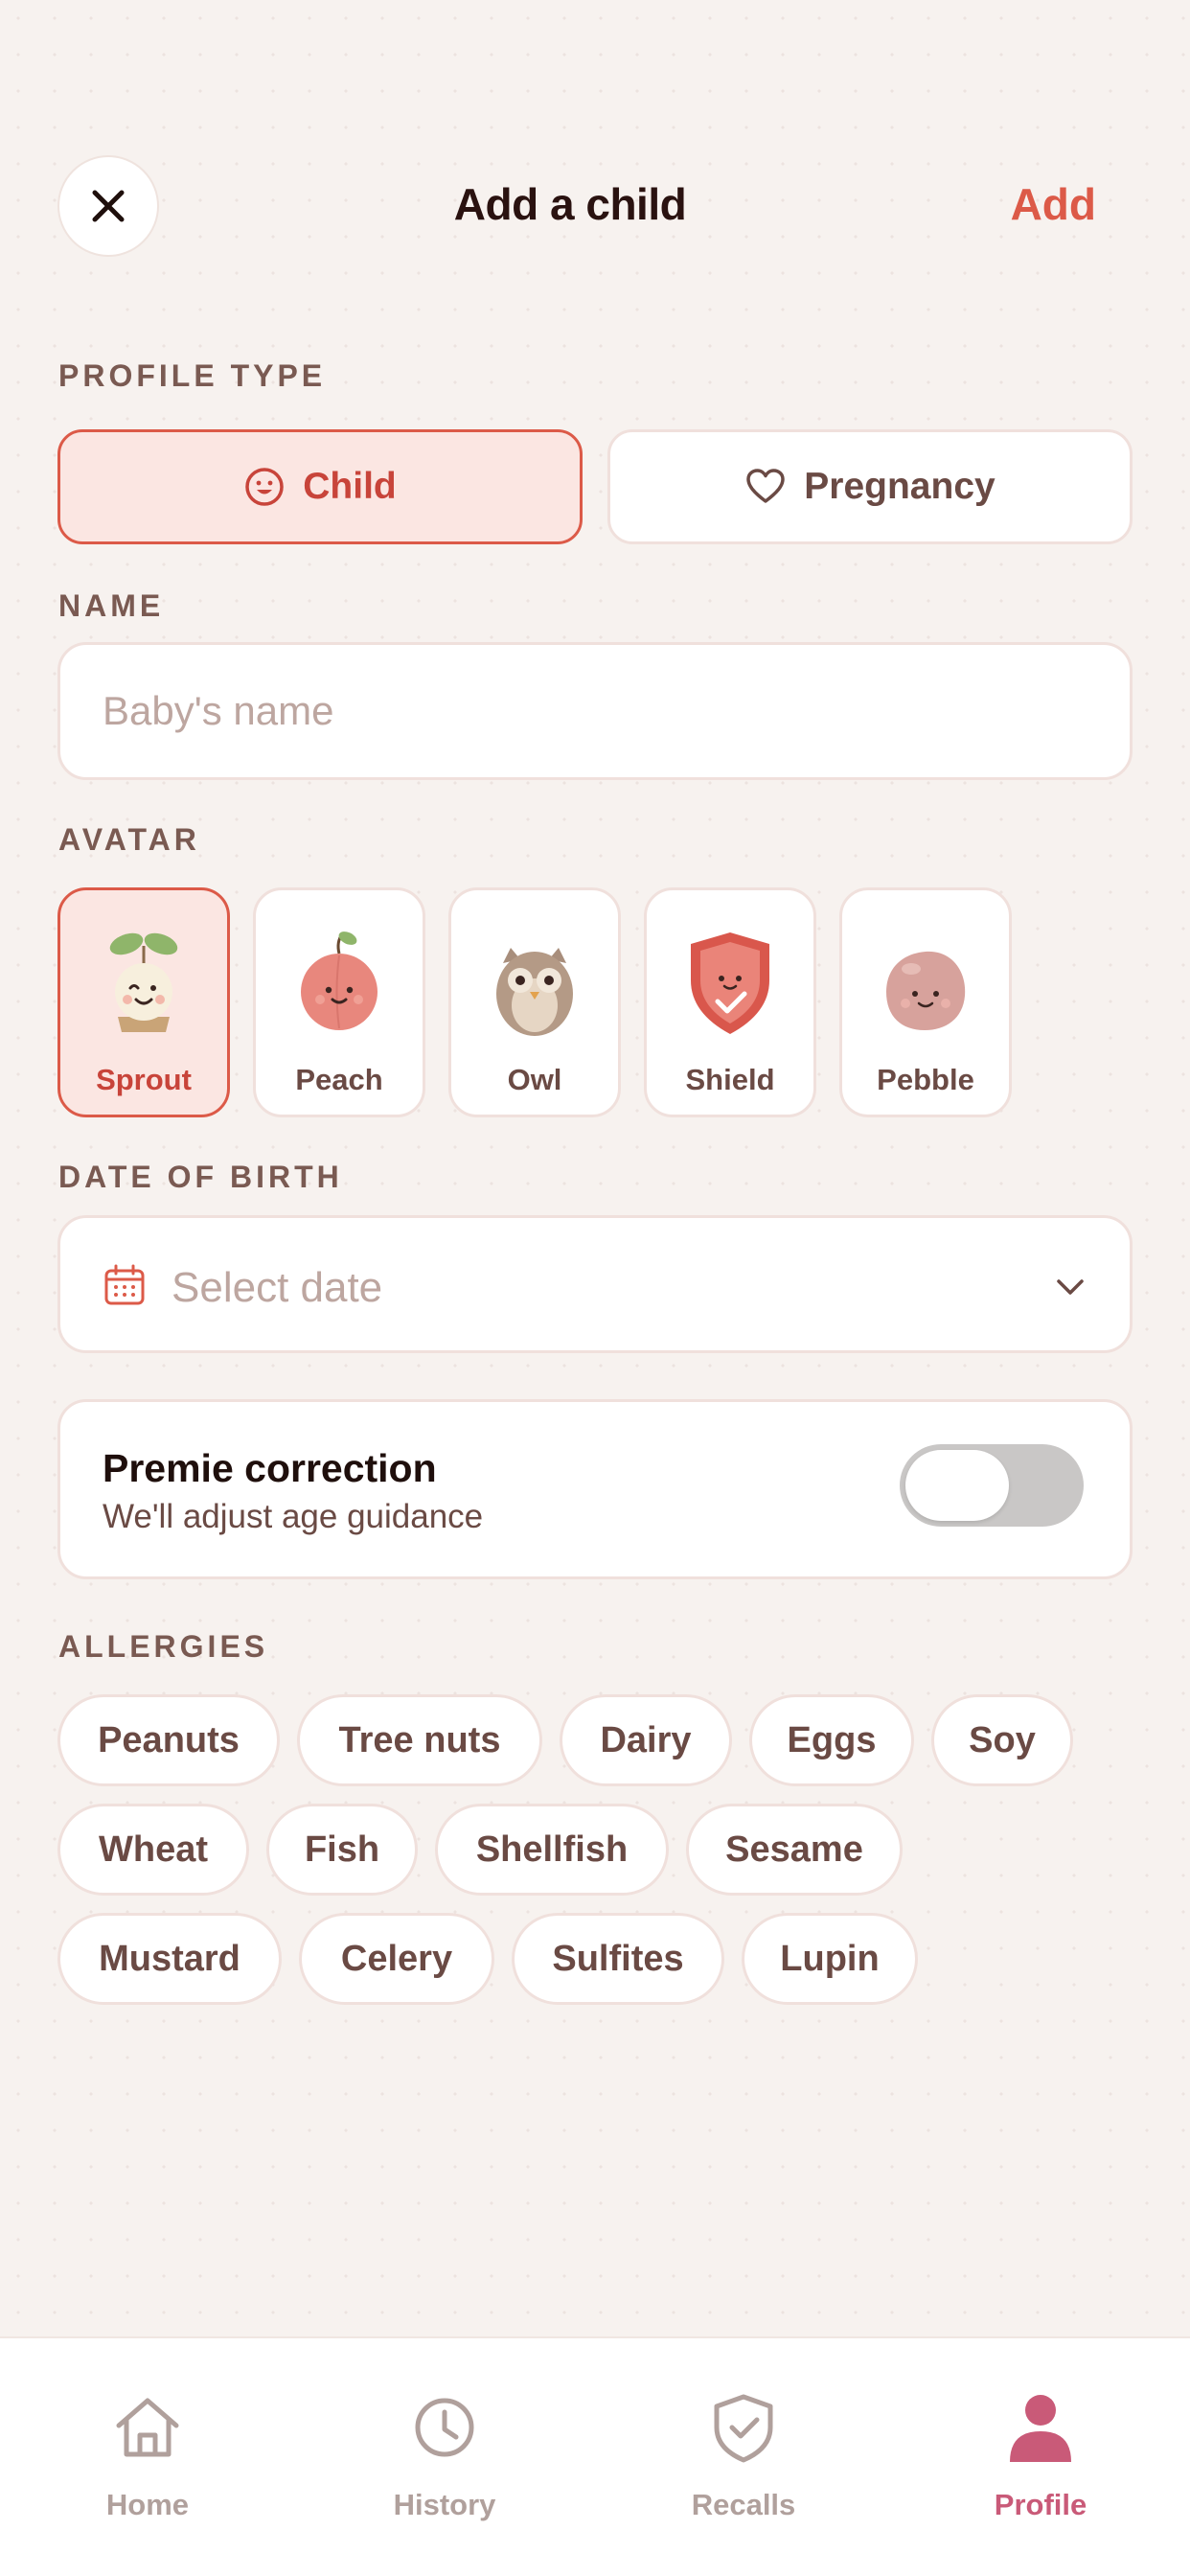  What do you see at coordinates (1040, 2504) in the screenshot?
I see `tab-profile-label: Profile` at bounding box center [1040, 2504].